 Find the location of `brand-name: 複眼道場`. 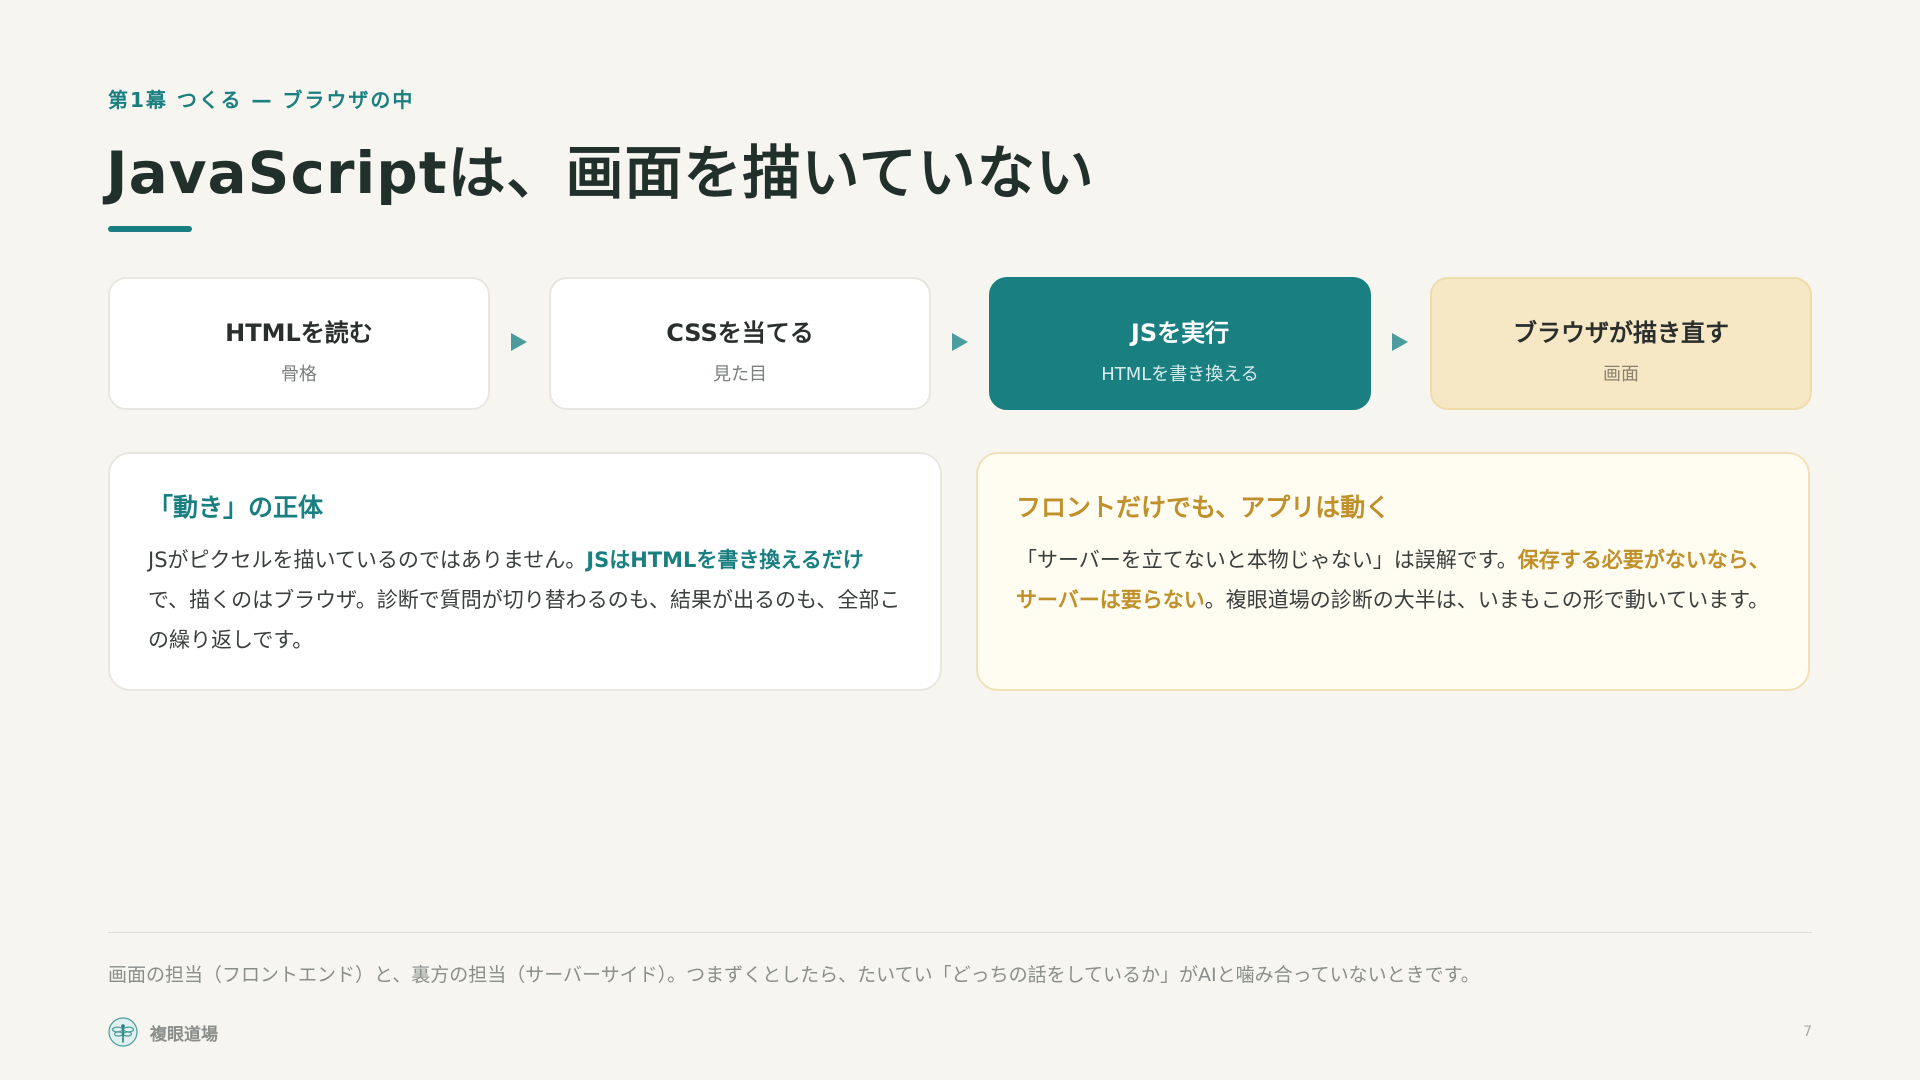

brand-name: 複眼道場 is located at coordinates (184, 1034).